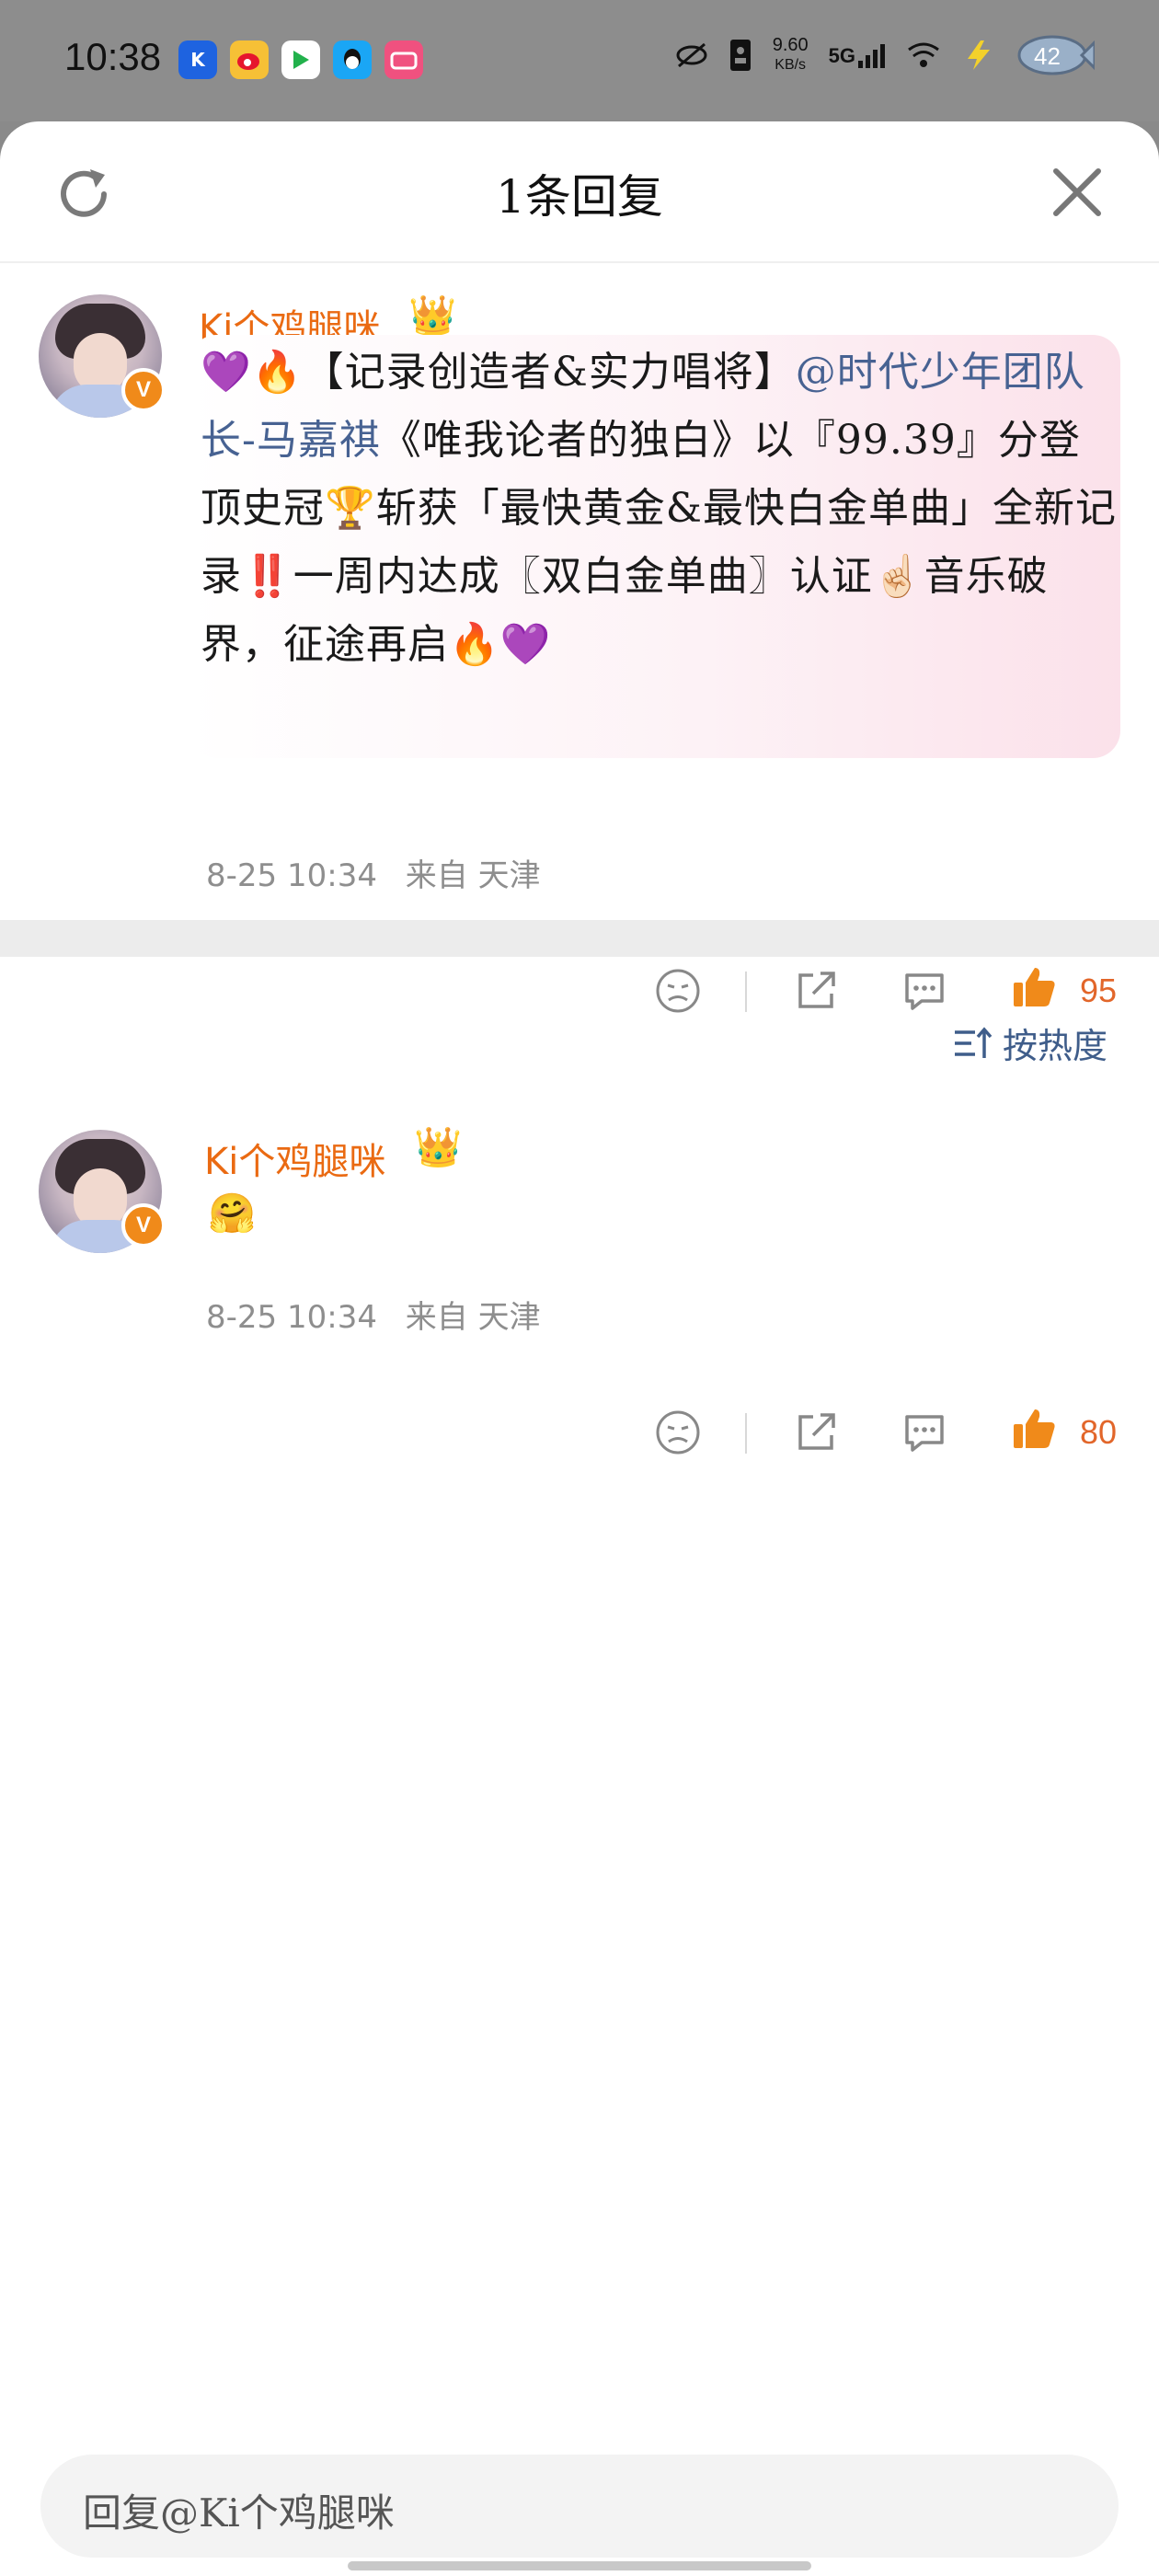  I want to click on eye-off-icon, so click(691, 55).